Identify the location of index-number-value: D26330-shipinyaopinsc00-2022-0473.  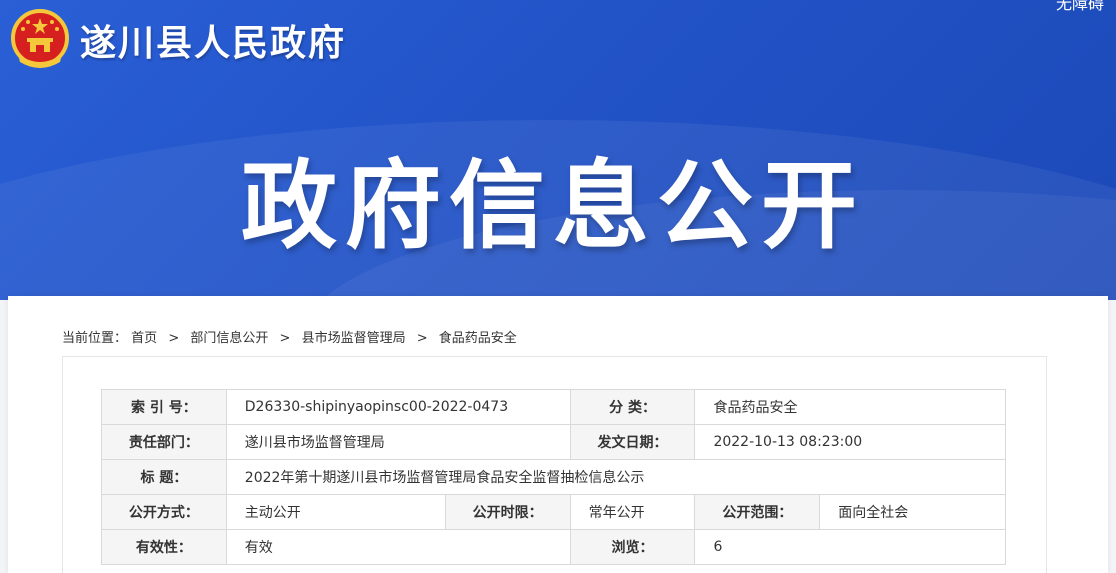
(398, 407).